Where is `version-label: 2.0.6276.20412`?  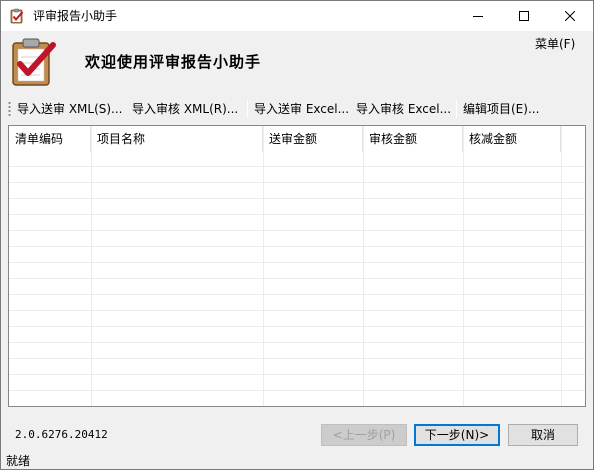 version-label: 2.0.6276.20412 is located at coordinates (61, 434).